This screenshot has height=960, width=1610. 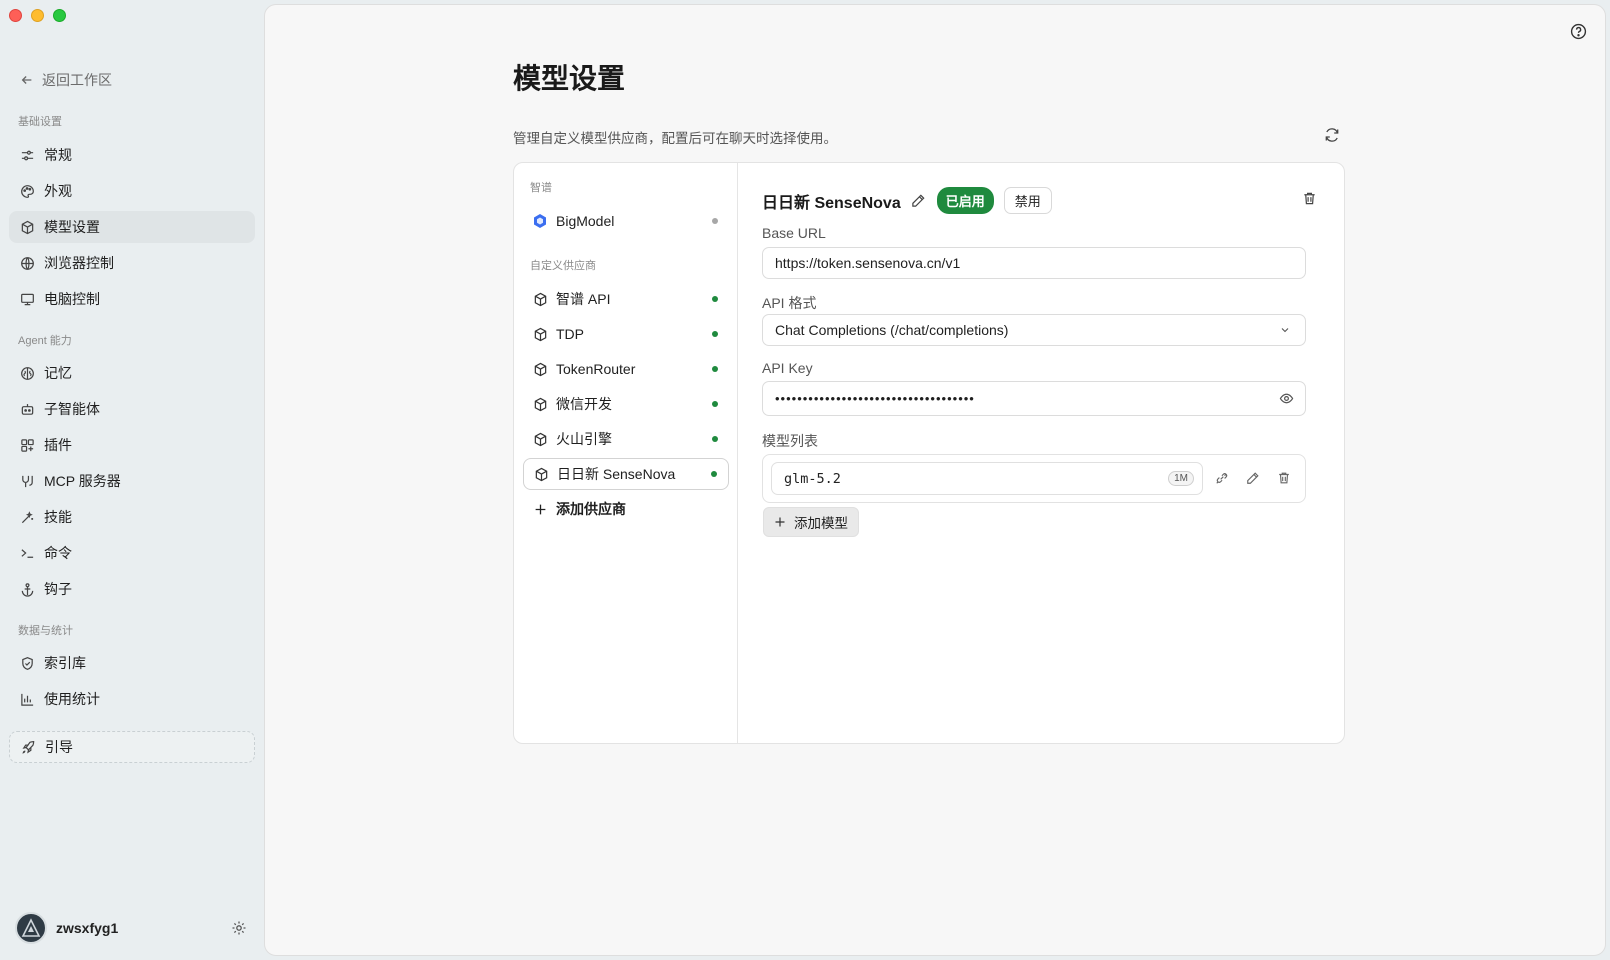 What do you see at coordinates (27, 299) in the screenshot?
I see `monitor-icon` at bounding box center [27, 299].